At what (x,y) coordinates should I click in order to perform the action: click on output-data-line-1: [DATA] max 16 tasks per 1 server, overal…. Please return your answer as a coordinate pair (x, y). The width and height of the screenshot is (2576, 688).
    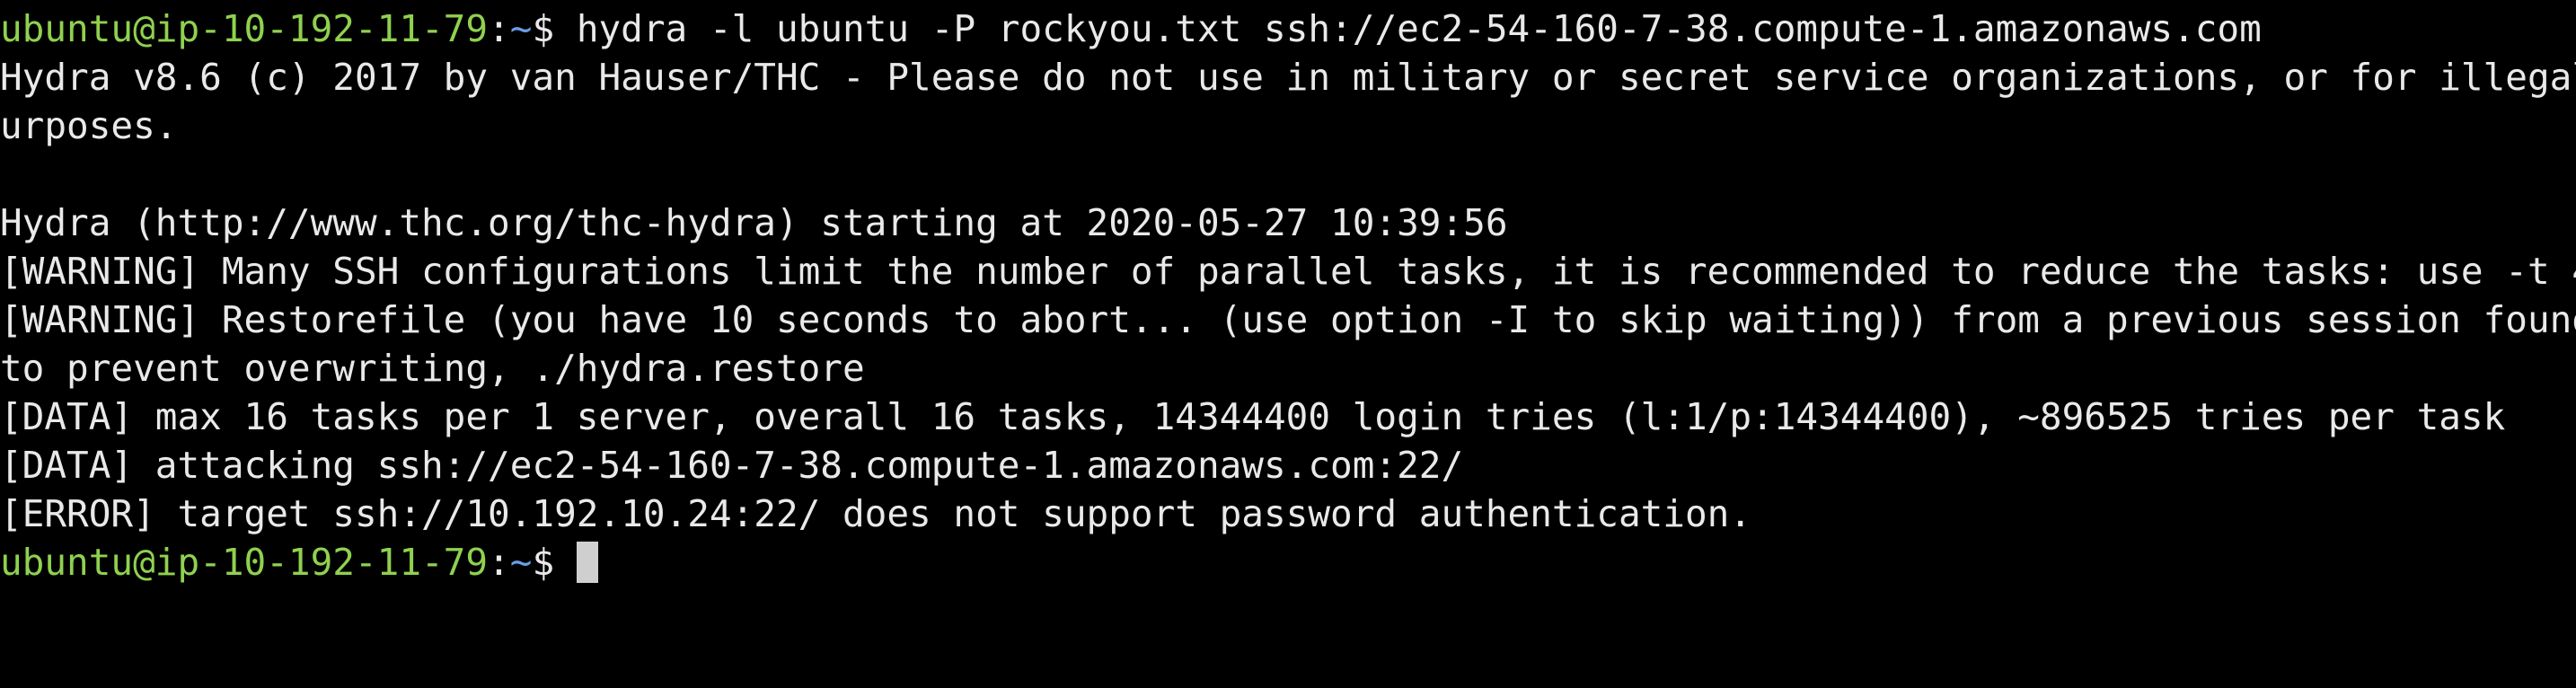
    Looking at the image, I should click on (1253, 416).